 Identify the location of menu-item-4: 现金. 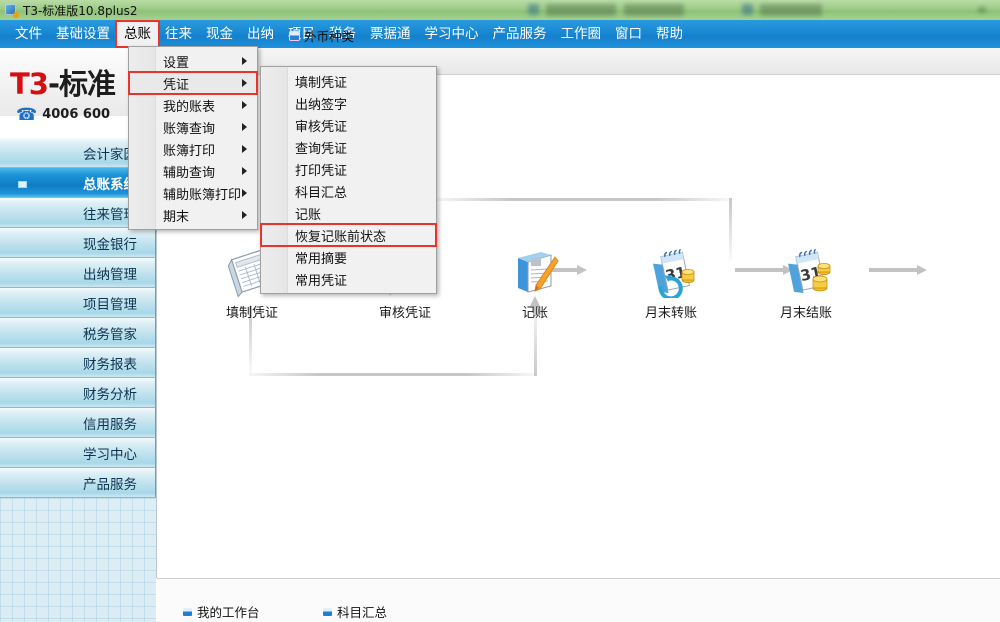
(219, 34).